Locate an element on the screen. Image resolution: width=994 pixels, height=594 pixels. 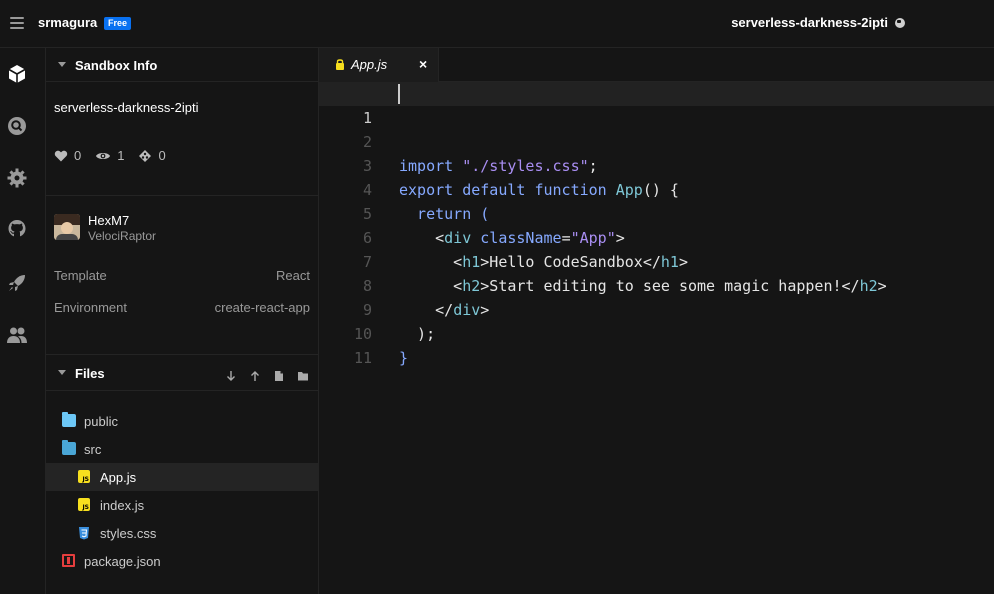
environment-label: Environment is located at coordinates (90, 307).